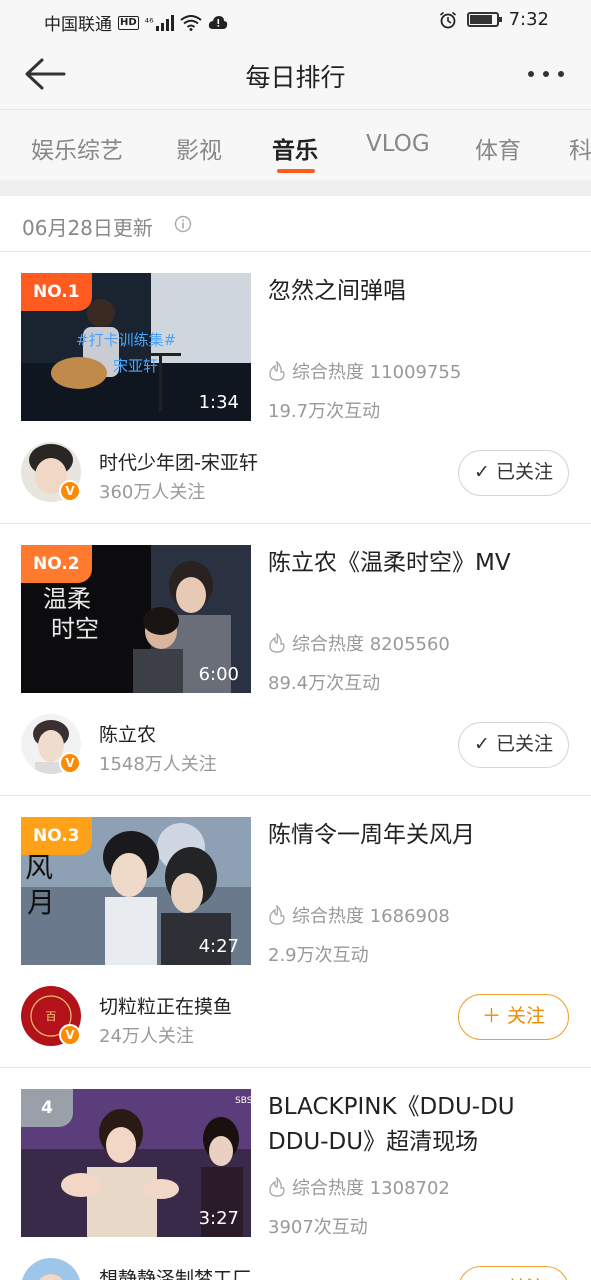 This screenshot has height=1280, width=591. What do you see at coordinates (56, 292) in the screenshot?
I see `rank-badge: NO.1` at bounding box center [56, 292].